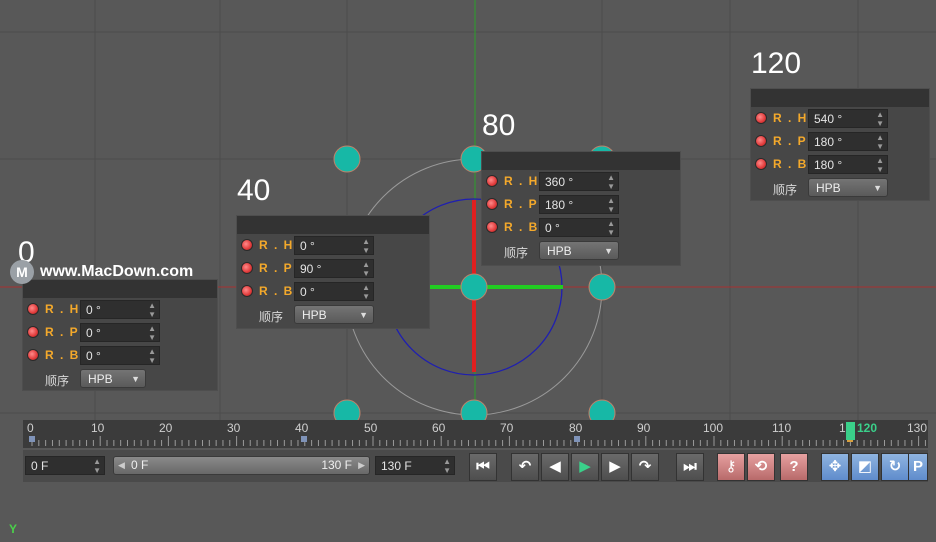  Describe the element at coordinates (22, 272) in the screenshot. I see `macdown-logo-icon: M` at that location.